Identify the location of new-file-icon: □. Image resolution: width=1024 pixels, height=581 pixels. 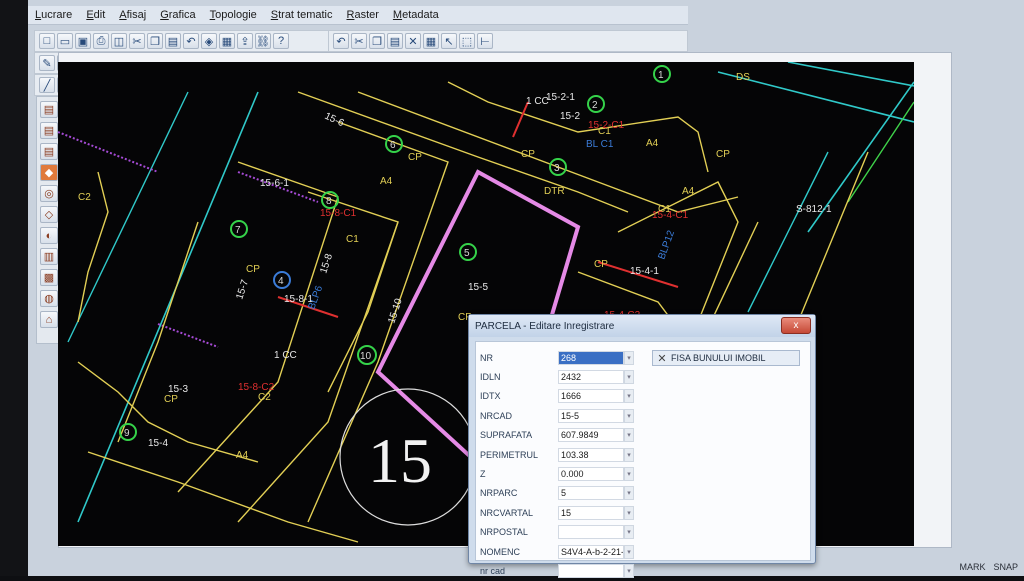
(47, 41).